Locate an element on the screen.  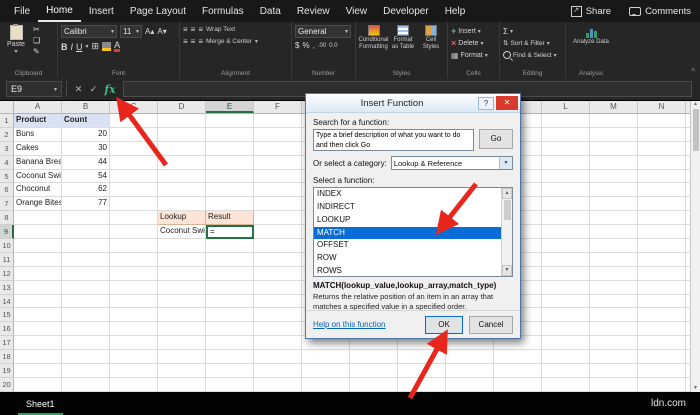
function-item-offset: OFFSET is located at coordinates (407, 245).